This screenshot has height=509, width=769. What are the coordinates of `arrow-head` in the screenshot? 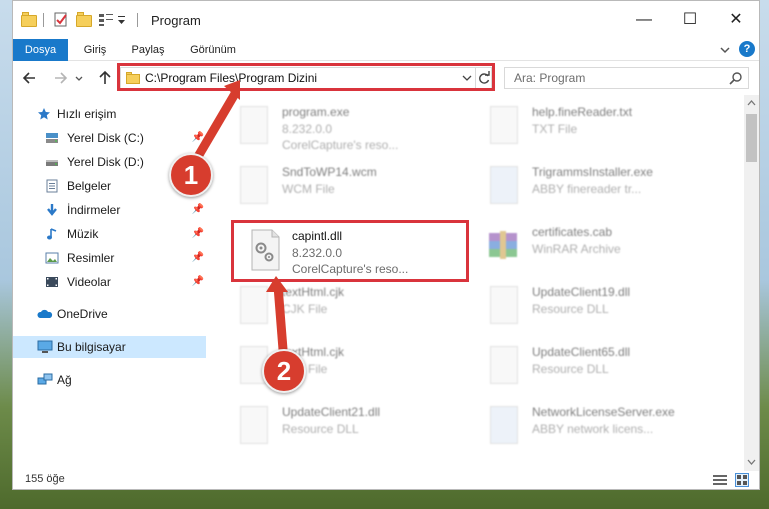 It's located at (277, 284).